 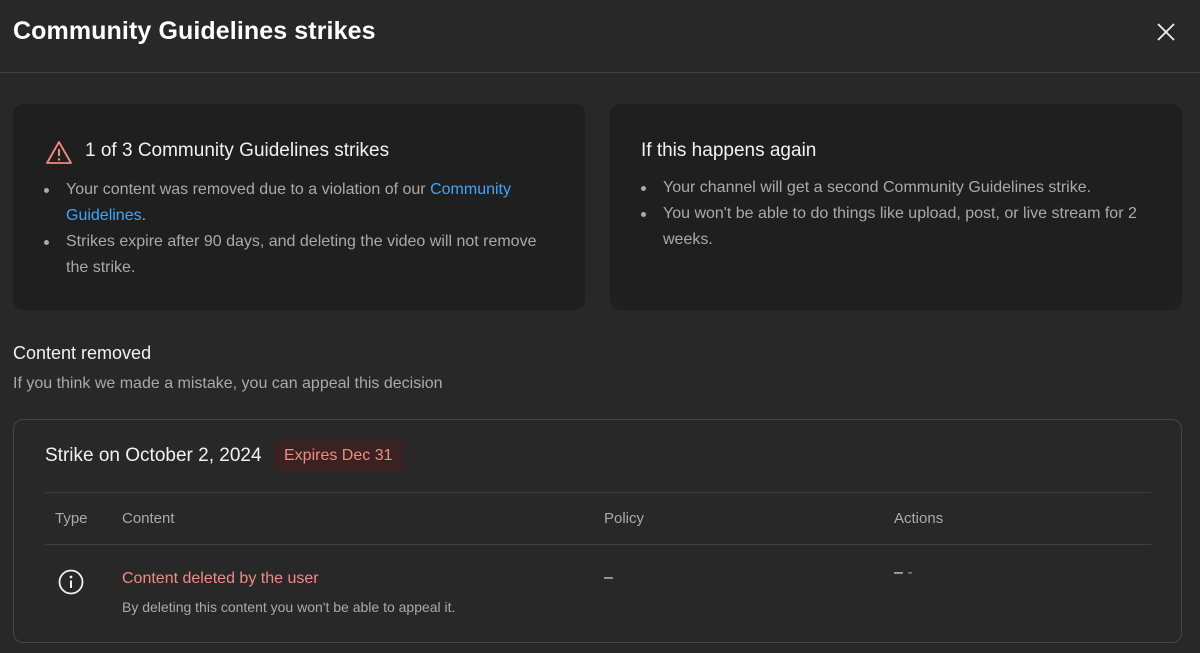 What do you see at coordinates (624, 518) in the screenshot?
I see `column-header-policy: Policy` at bounding box center [624, 518].